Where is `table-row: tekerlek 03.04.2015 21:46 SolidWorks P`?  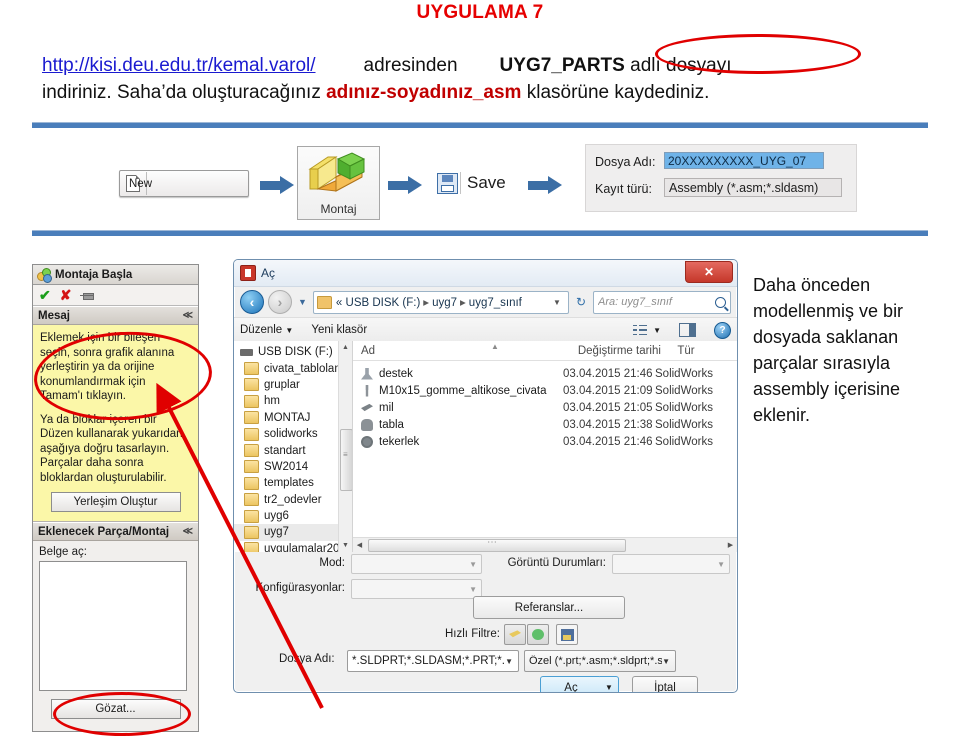
table-row: tekerlek 03.04.2015 21:46 SolidWorks P is located at coordinates (545, 441).